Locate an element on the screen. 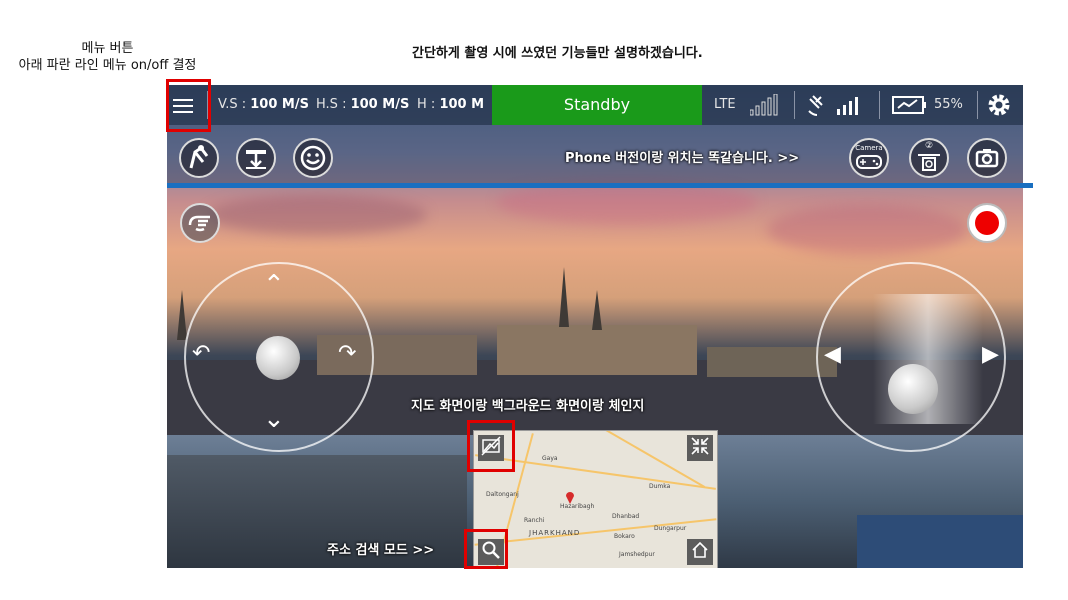  map-label: Hazaribagh is located at coordinates (577, 506).